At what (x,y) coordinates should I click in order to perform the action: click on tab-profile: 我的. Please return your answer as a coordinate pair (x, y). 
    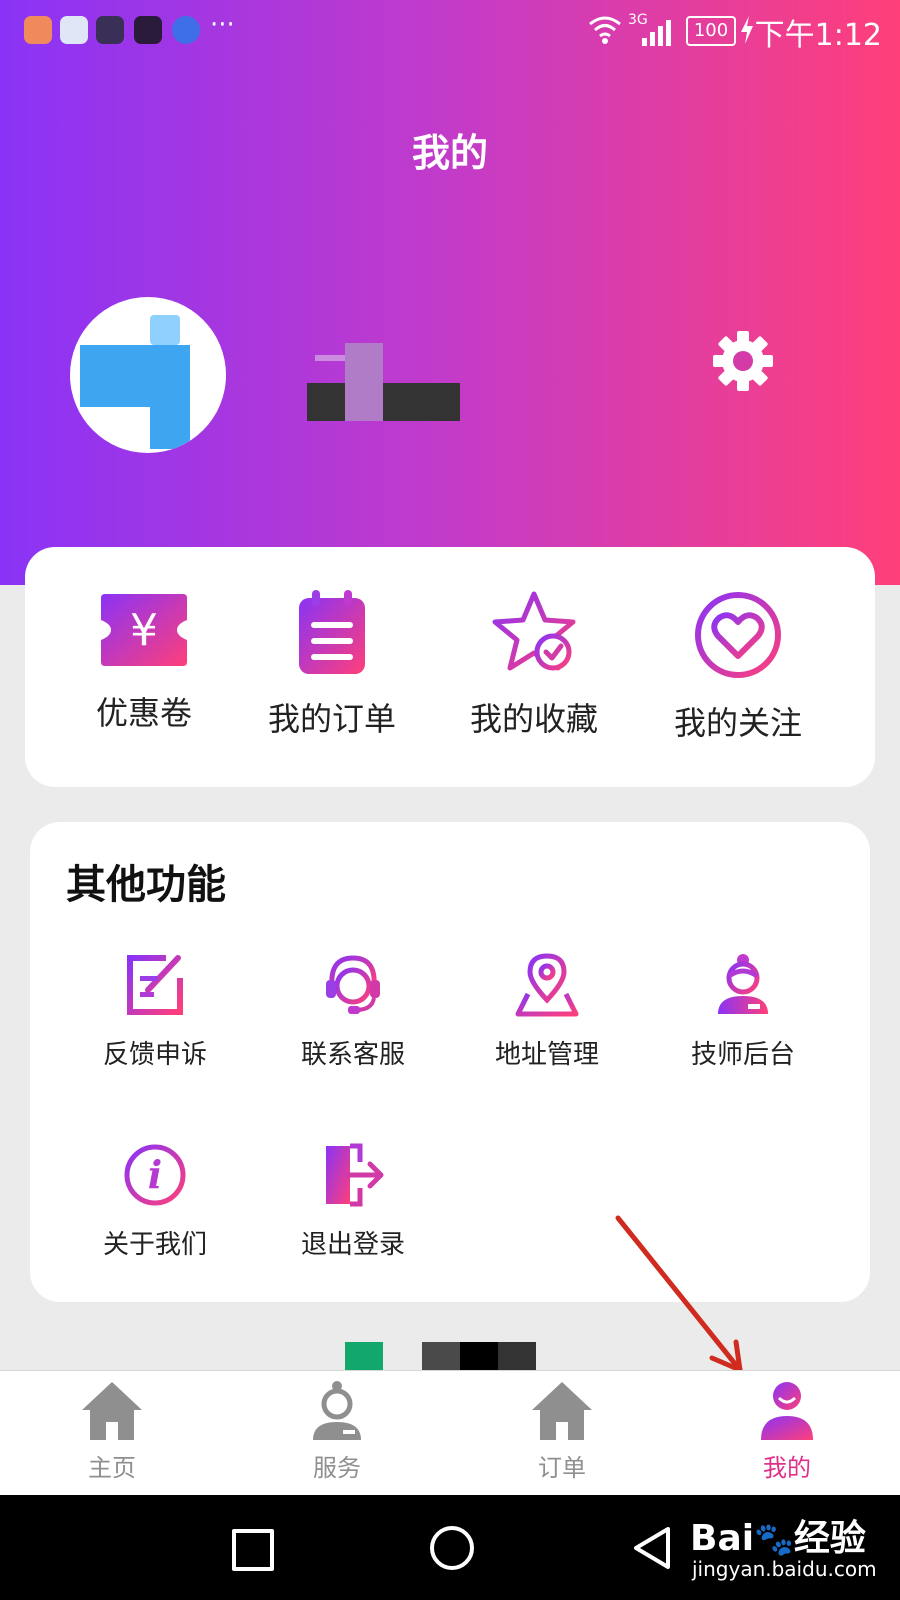
    Looking at the image, I should click on (787, 1431).